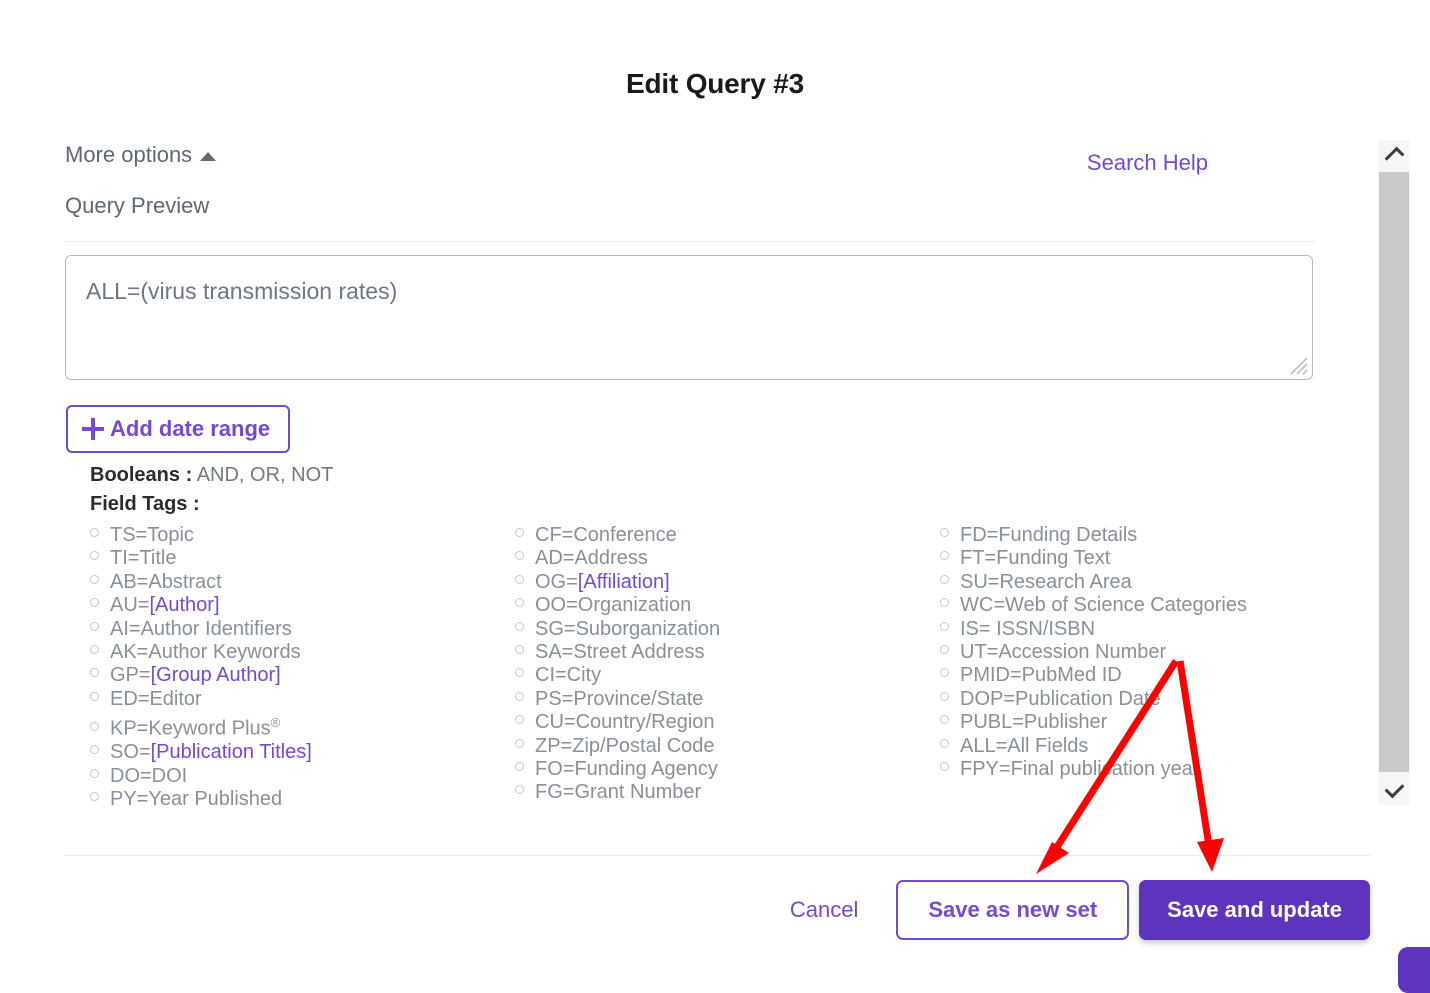 Image resolution: width=1430 pixels, height=993 pixels. Describe the element at coordinates (727, 722) in the screenshot. I see `field-tag-item: CU=Country/Region` at that location.